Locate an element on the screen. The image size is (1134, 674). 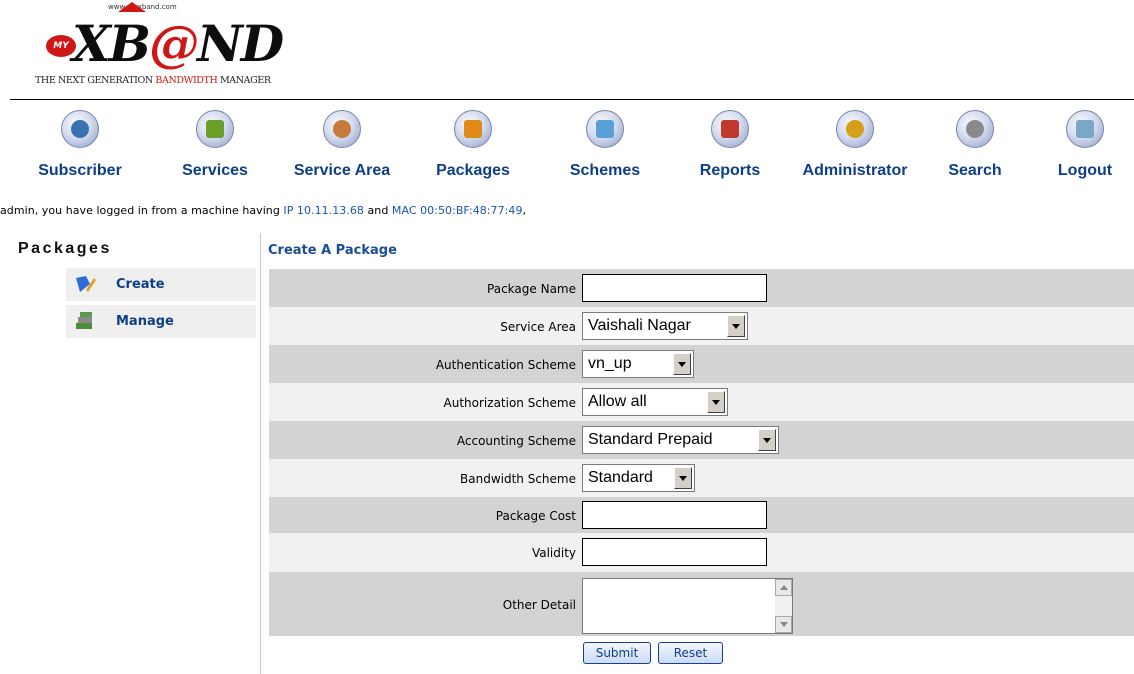
nav-logout: Logout is located at coordinates (1085, 144).